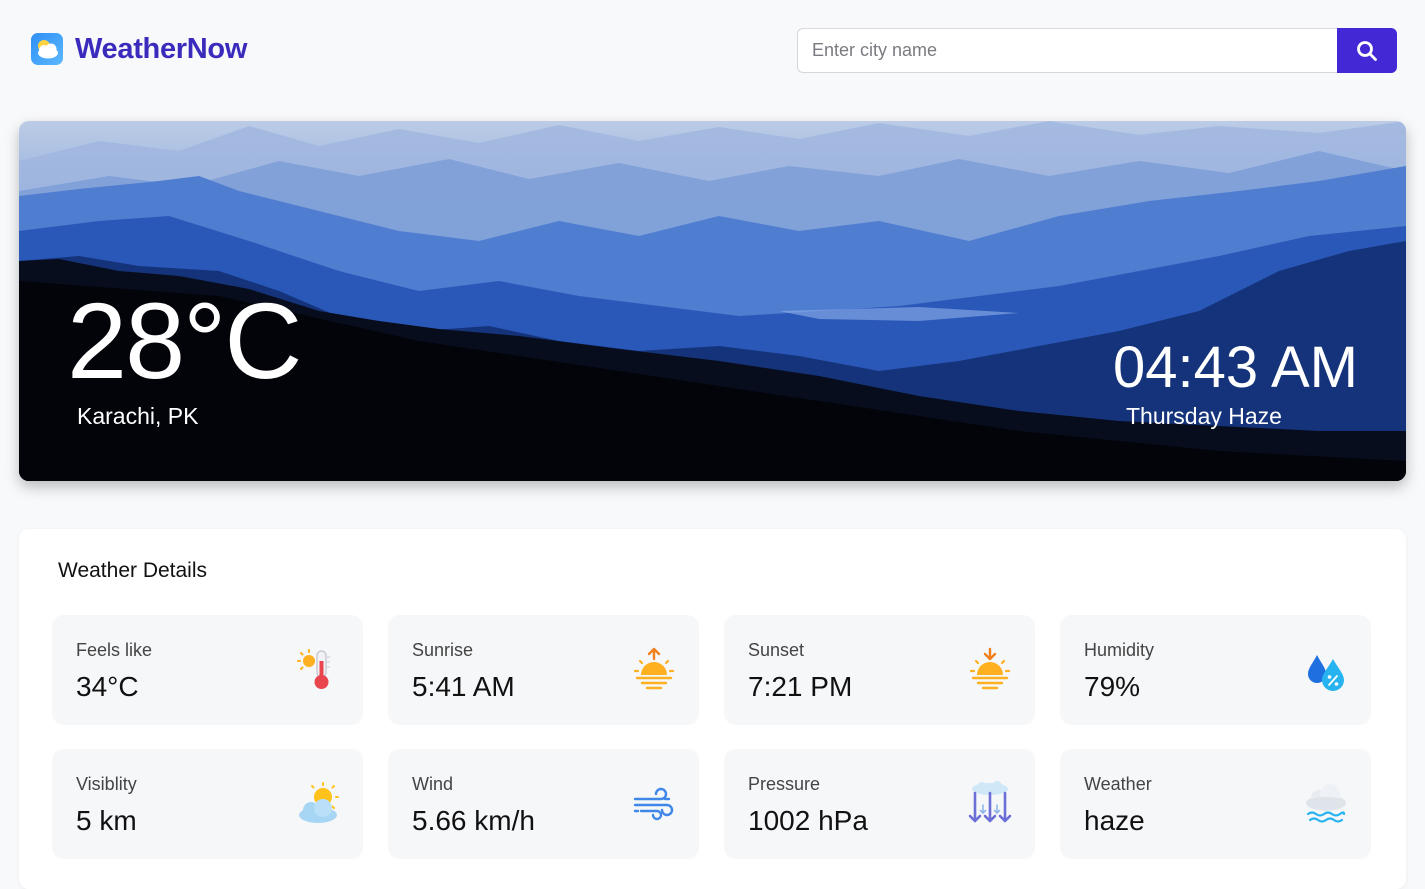 Image resolution: width=1425 pixels, height=889 pixels. What do you see at coordinates (654, 668) in the screenshot?
I see `sunrise-icon` at bounding box center [654, 668].